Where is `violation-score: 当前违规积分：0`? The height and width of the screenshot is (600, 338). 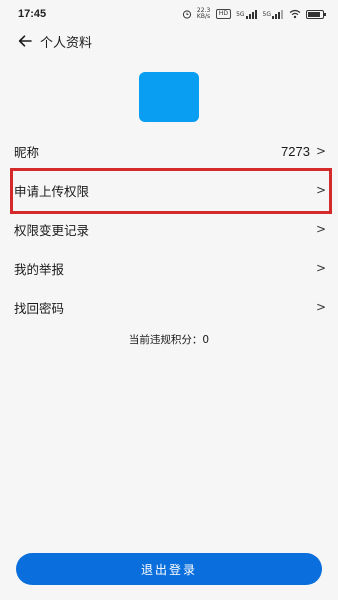 violation-score: 当前违规积分：0 is located at coordinates (169, 340).